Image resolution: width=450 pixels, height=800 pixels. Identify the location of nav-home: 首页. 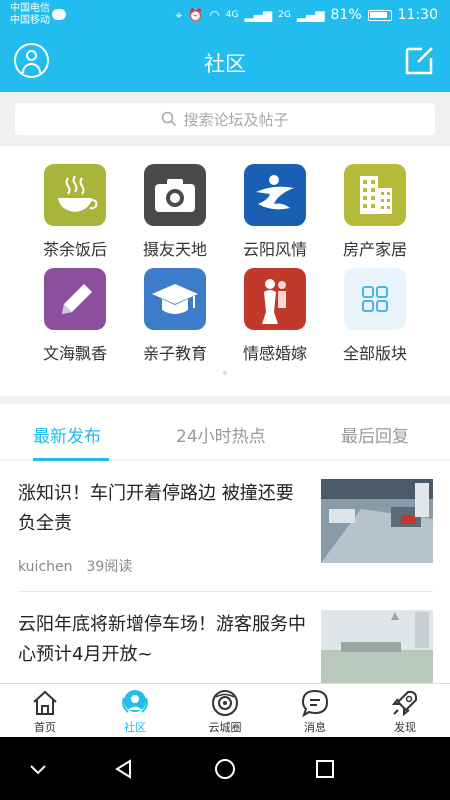
(45, 711).